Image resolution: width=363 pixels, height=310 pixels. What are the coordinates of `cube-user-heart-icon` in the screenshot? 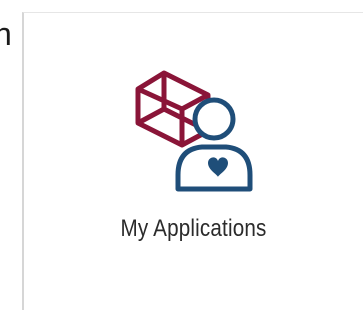 It's located at (194, 131).